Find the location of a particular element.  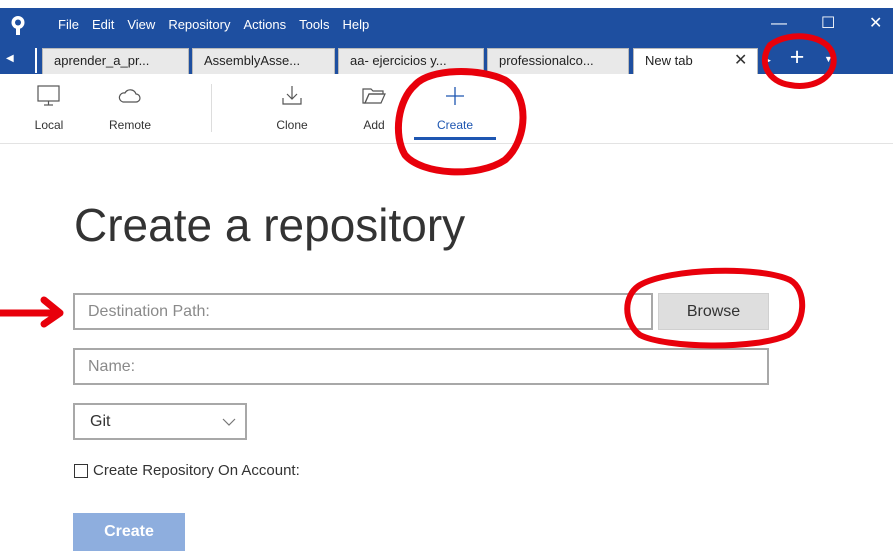

new-tab-button: + is located at coordinates (797, 58).